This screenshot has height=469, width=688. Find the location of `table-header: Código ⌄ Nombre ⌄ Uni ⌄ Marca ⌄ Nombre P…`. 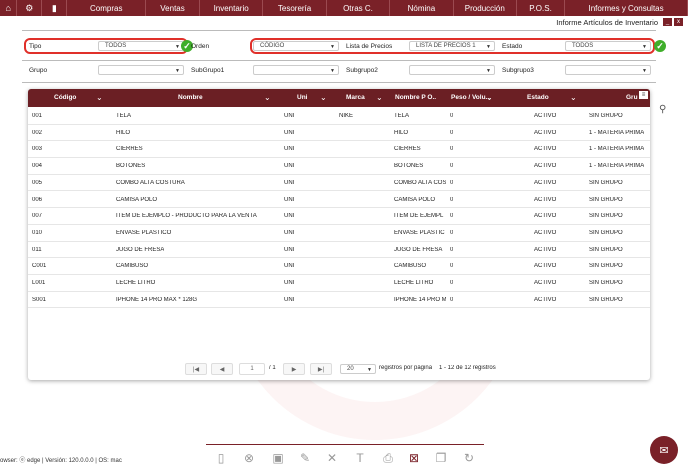

table-header: Código ⌄ Nombre ⌄ Uni ⌄ Marca ⌄ Nombre P… is located at coordinates (339, 98).